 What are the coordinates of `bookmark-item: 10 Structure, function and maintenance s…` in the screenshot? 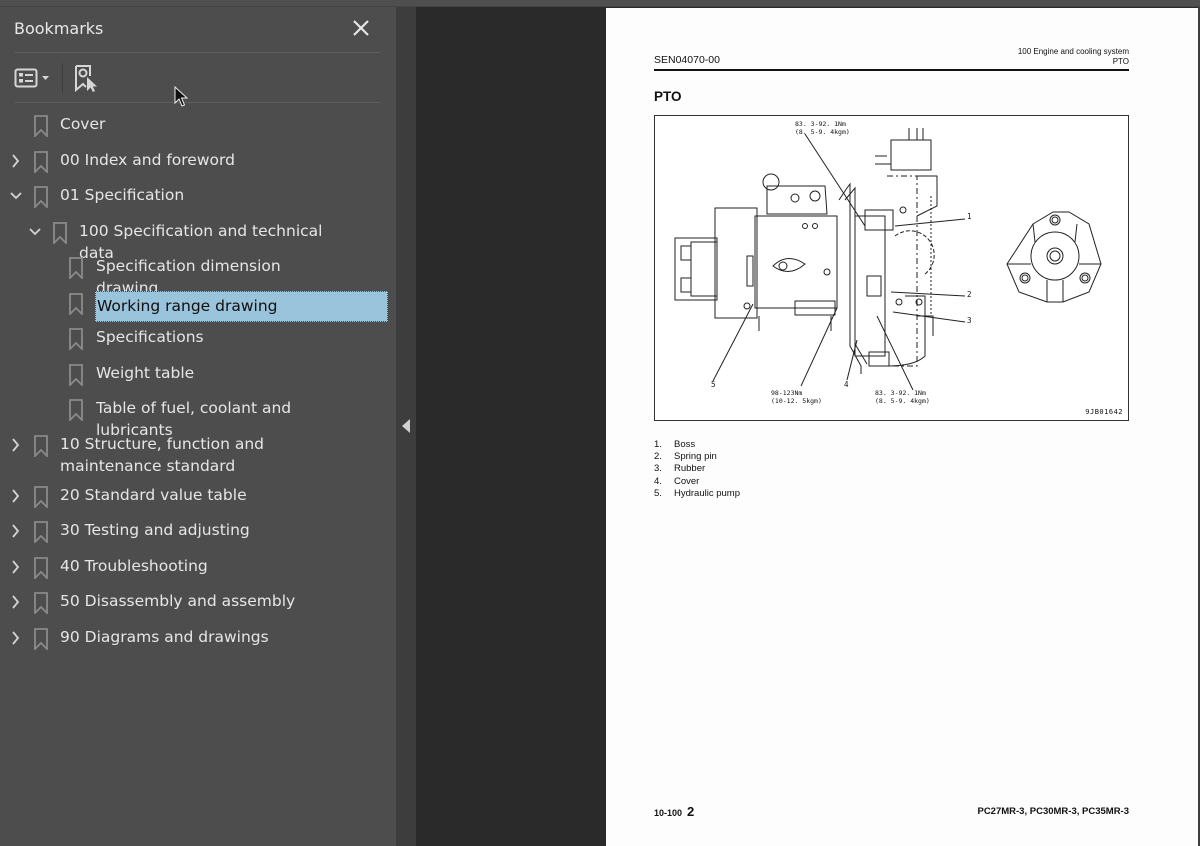 It's located at (198, 453).